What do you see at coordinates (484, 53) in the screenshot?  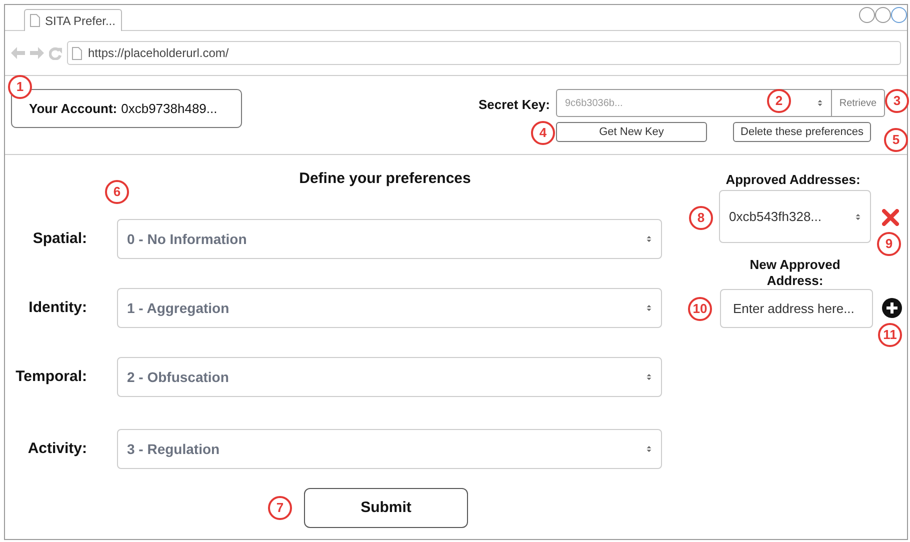 I see `address-field: https://placeholderurl.com/` at bounding box center [484, 53].